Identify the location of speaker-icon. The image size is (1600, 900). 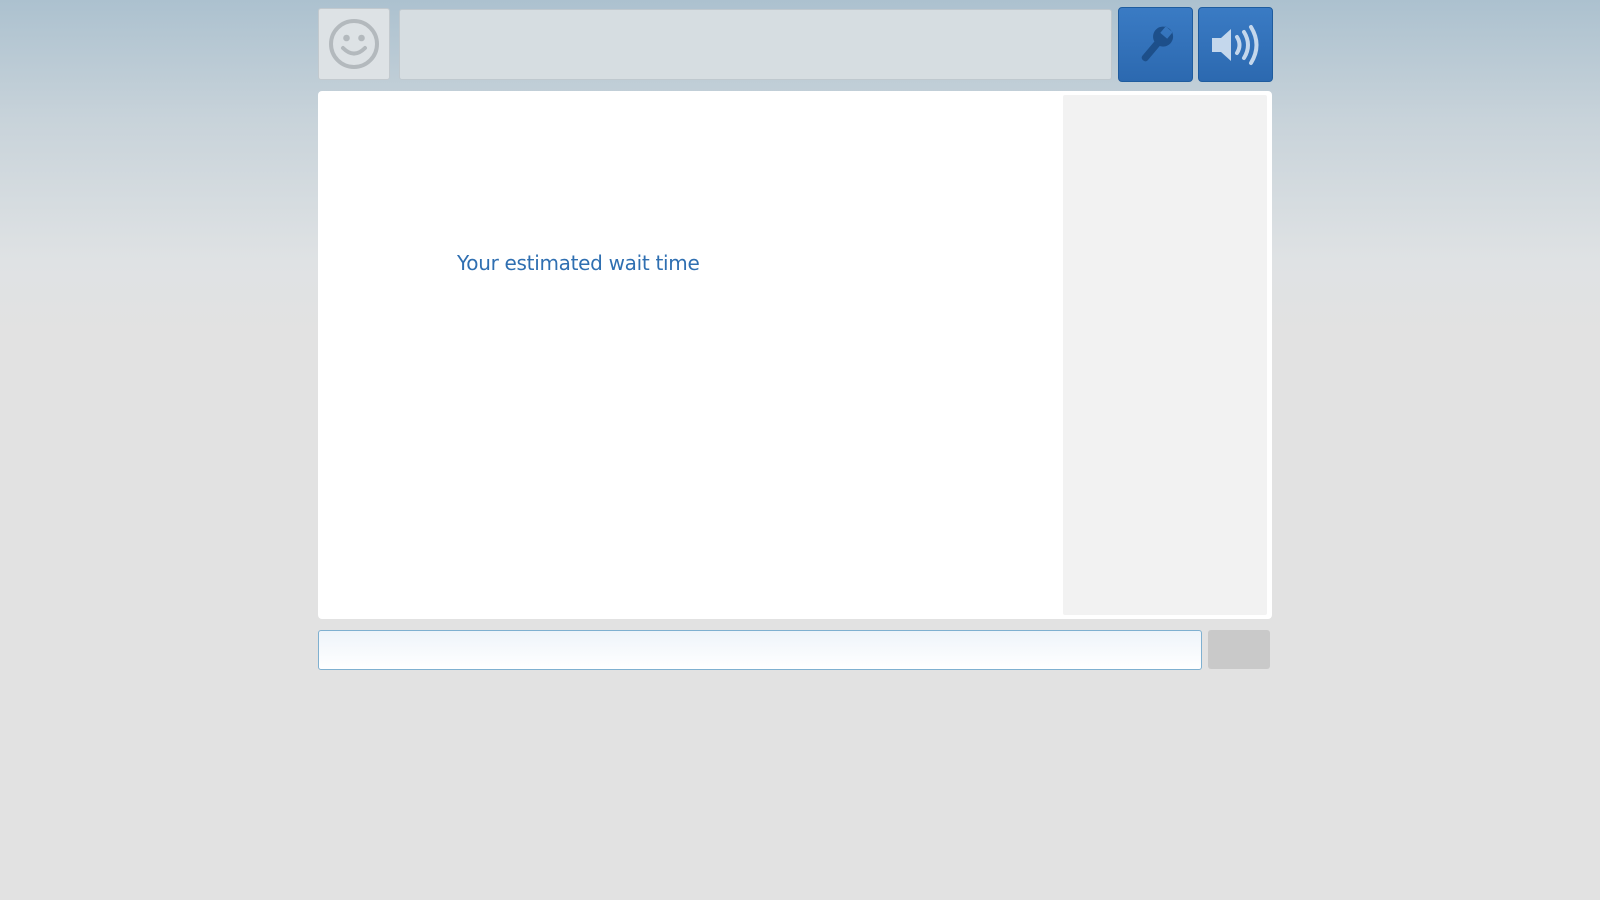
(1236, 45).